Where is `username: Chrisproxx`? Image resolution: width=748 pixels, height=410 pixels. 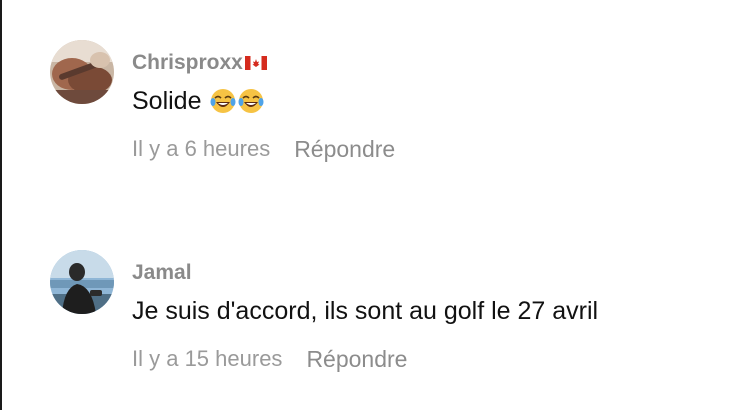 username: Chrisproxx is located at coordinates (436, 63).